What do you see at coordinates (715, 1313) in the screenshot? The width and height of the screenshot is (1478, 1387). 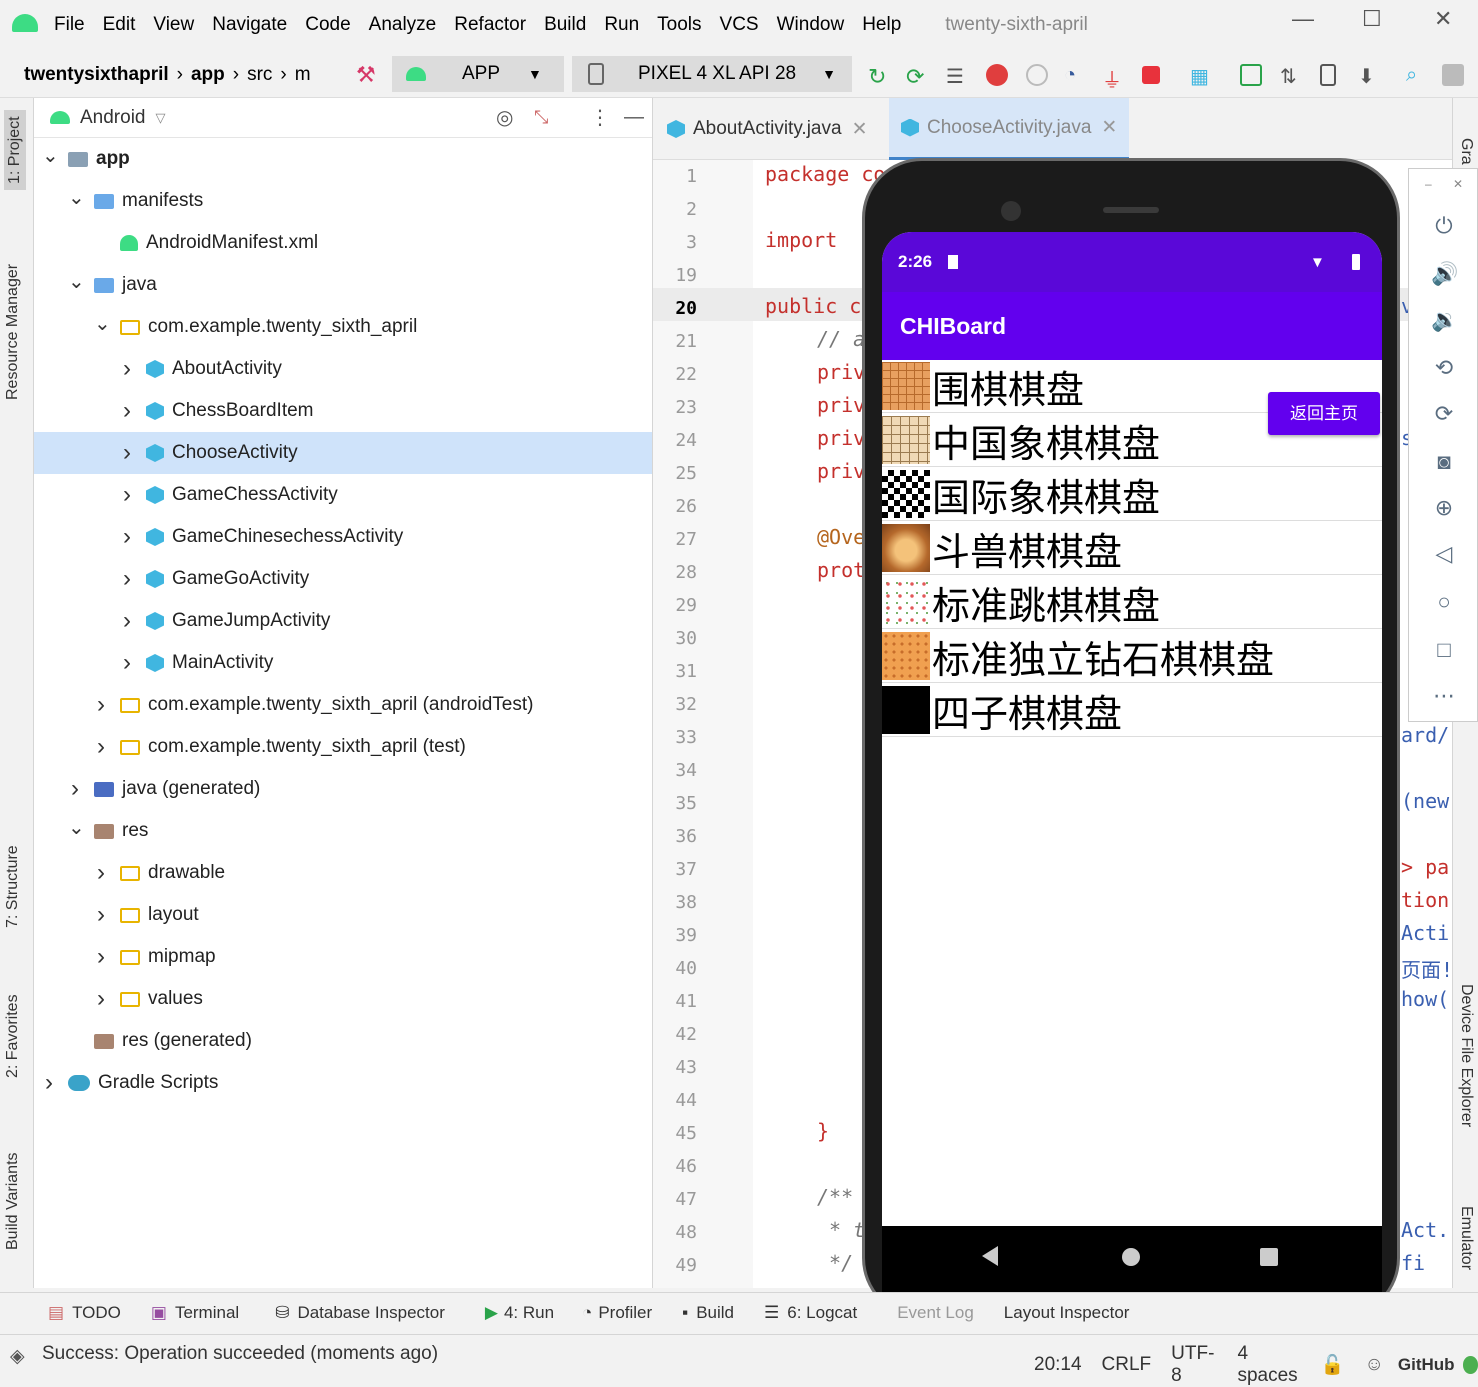 I see `tool-build: Build` at bounding box center [715, 1313].